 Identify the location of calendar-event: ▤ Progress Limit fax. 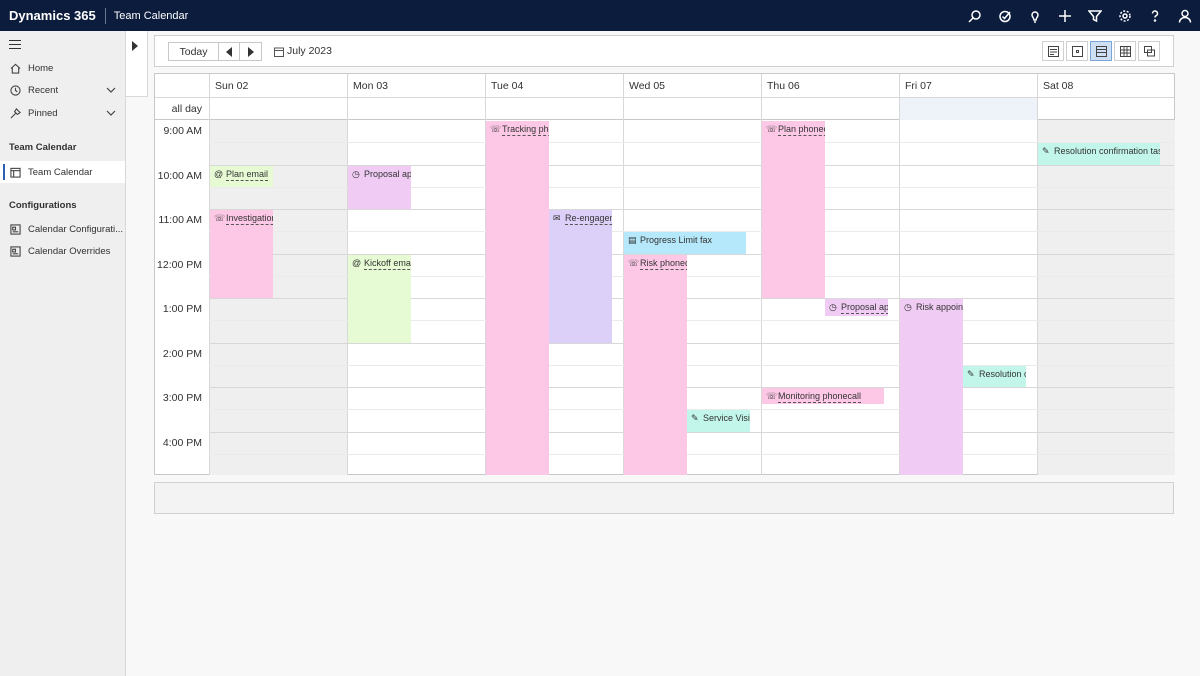
(685, 243).